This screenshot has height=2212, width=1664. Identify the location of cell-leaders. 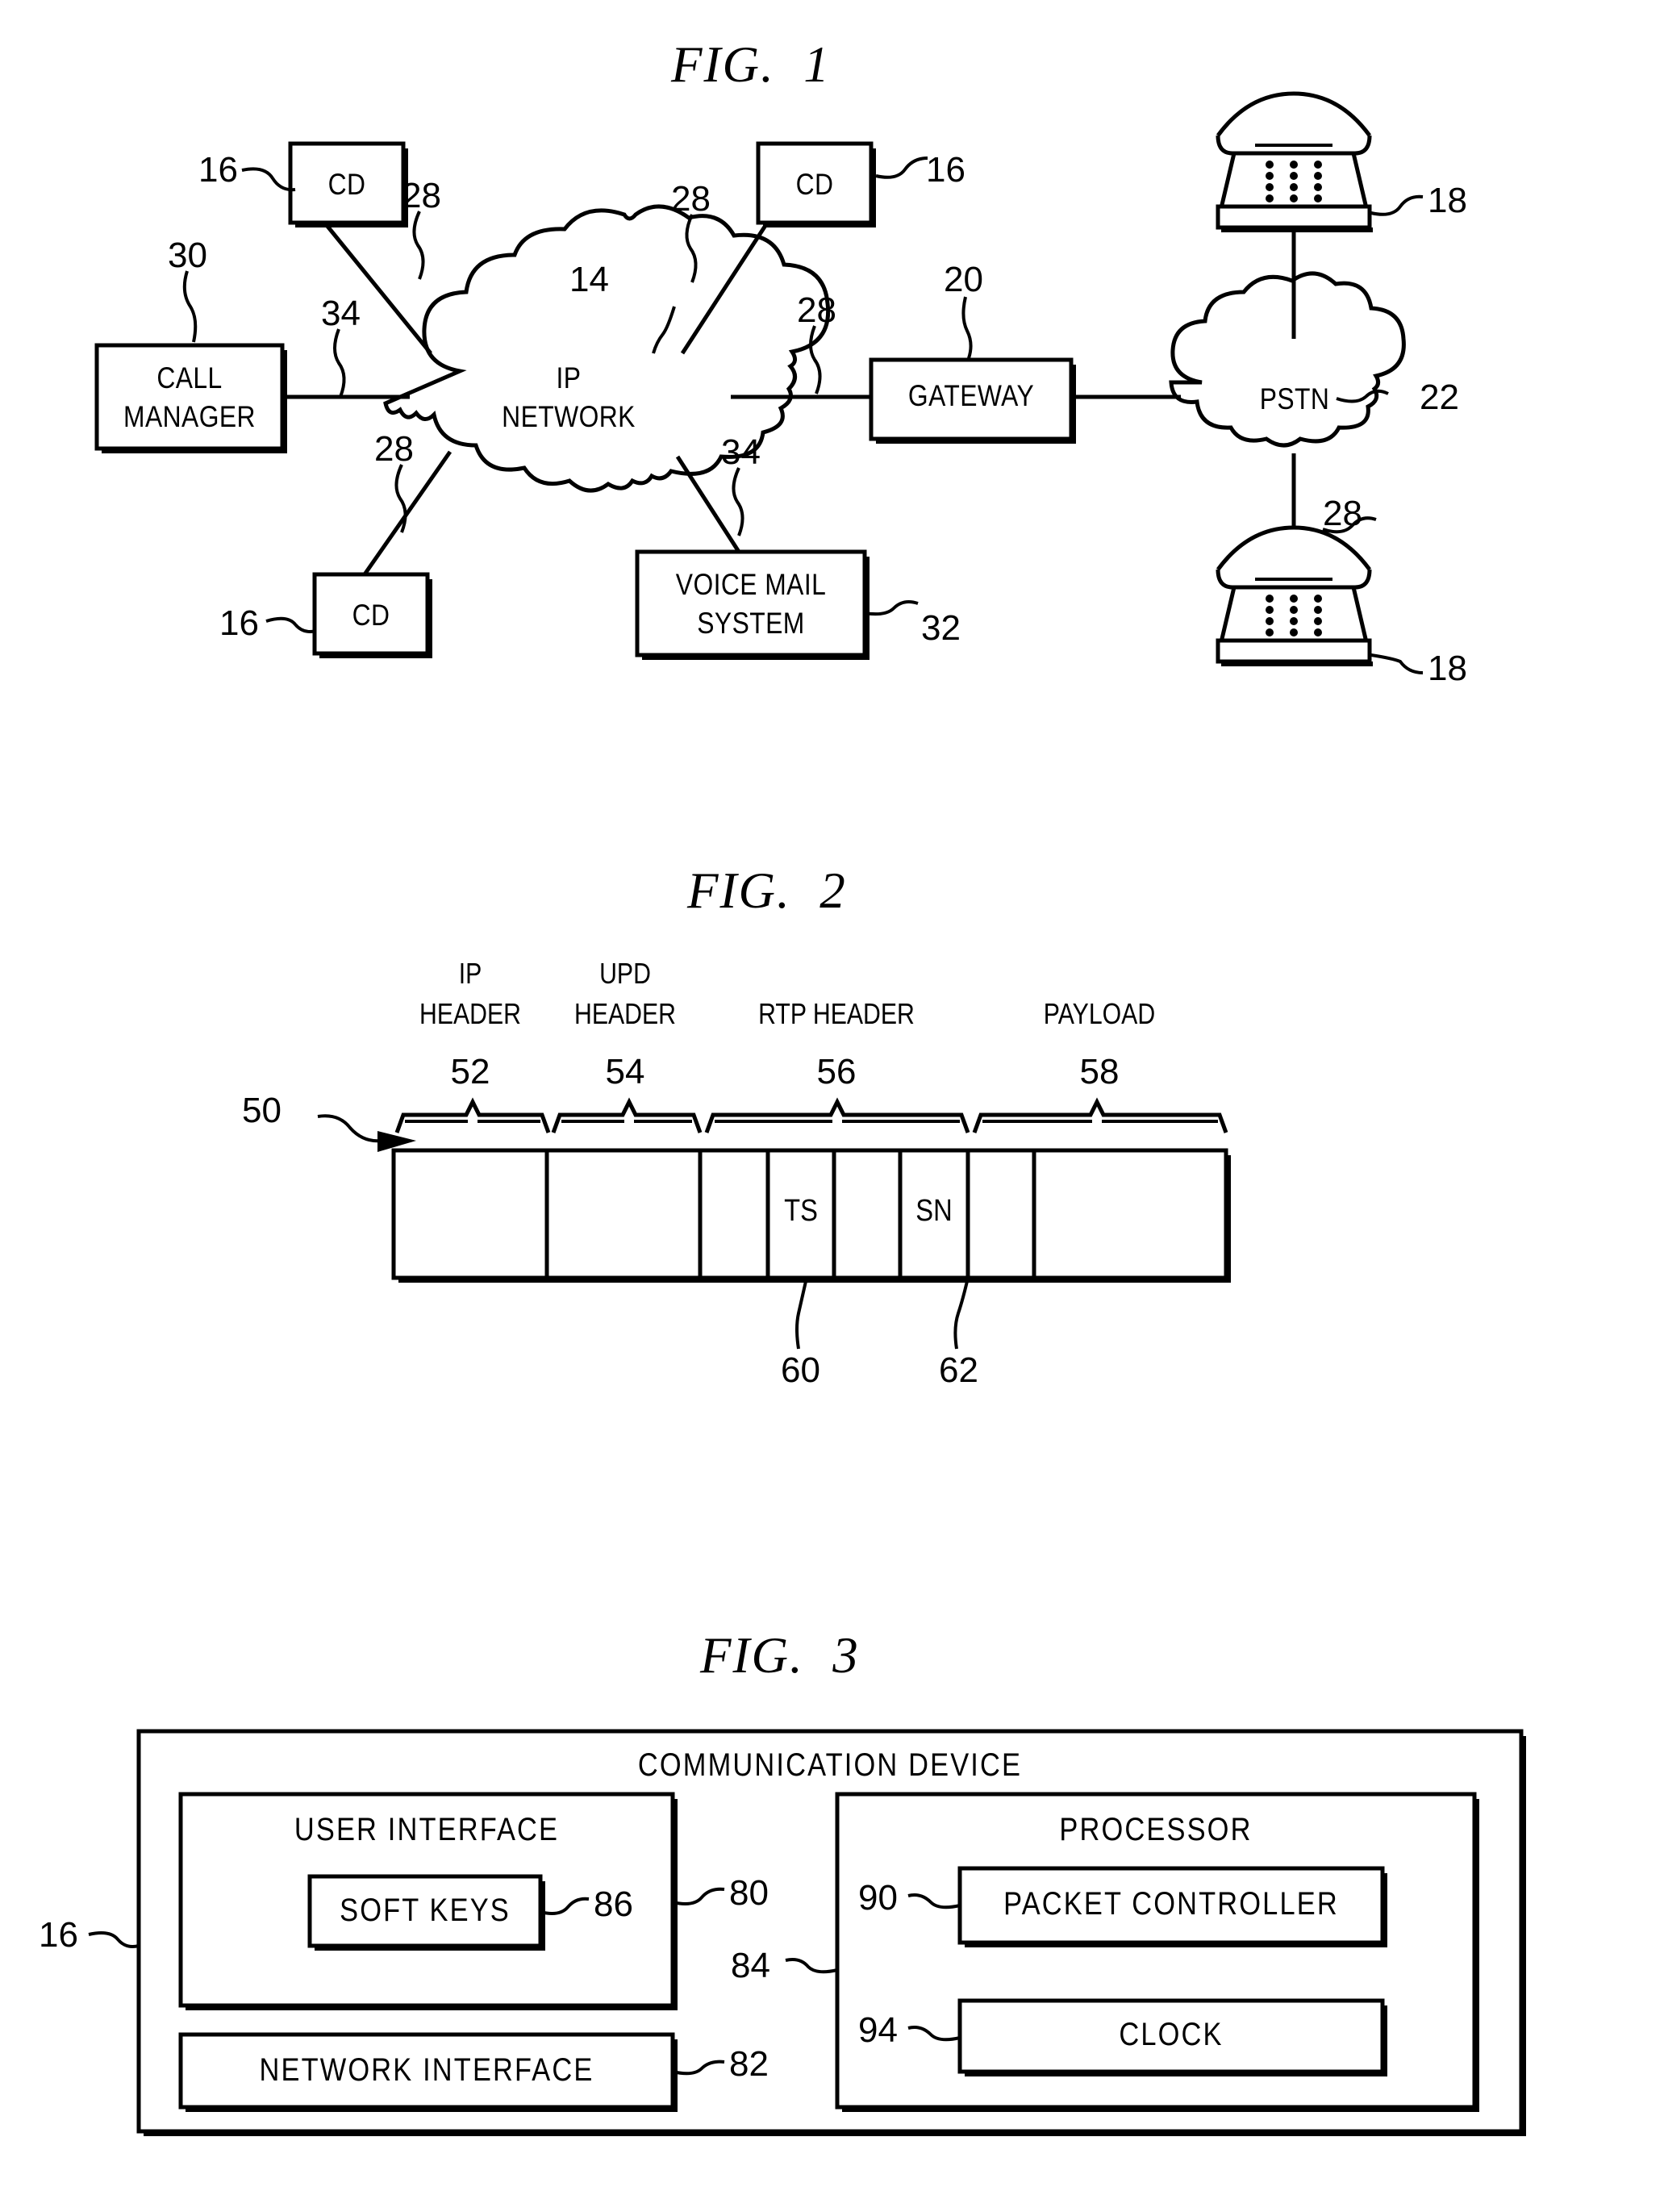
(882, 1313).